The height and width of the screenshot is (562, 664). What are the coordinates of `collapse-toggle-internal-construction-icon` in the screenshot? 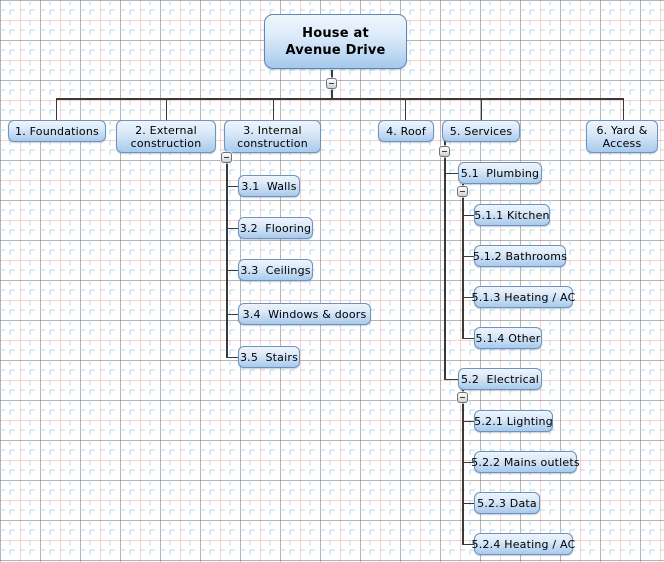 It's located at (226, 157).